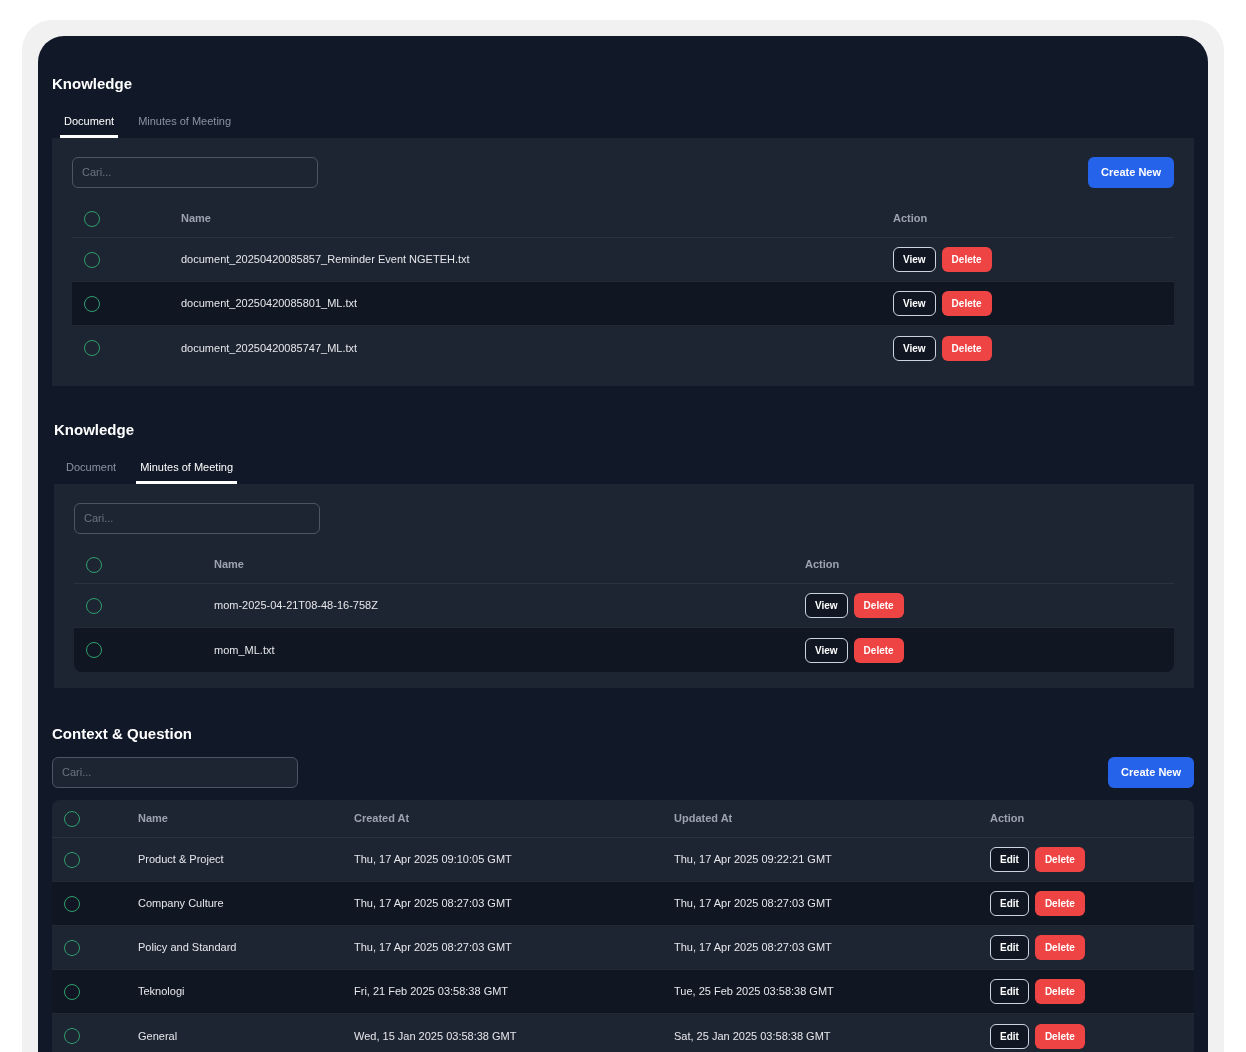  I want to click on section-title: Context & Question, so click(122, 734).